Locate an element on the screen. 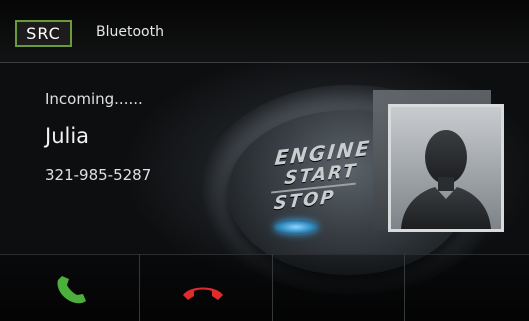  accept-call-button is located at coordinates (70, 287).